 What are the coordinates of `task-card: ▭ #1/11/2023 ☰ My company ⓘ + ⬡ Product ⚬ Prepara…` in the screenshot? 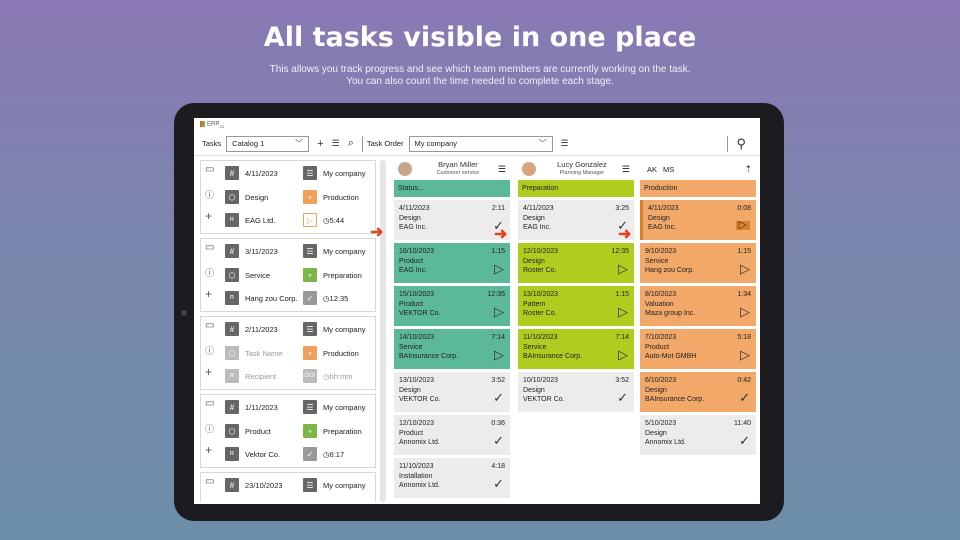 It's located at (288, 431).